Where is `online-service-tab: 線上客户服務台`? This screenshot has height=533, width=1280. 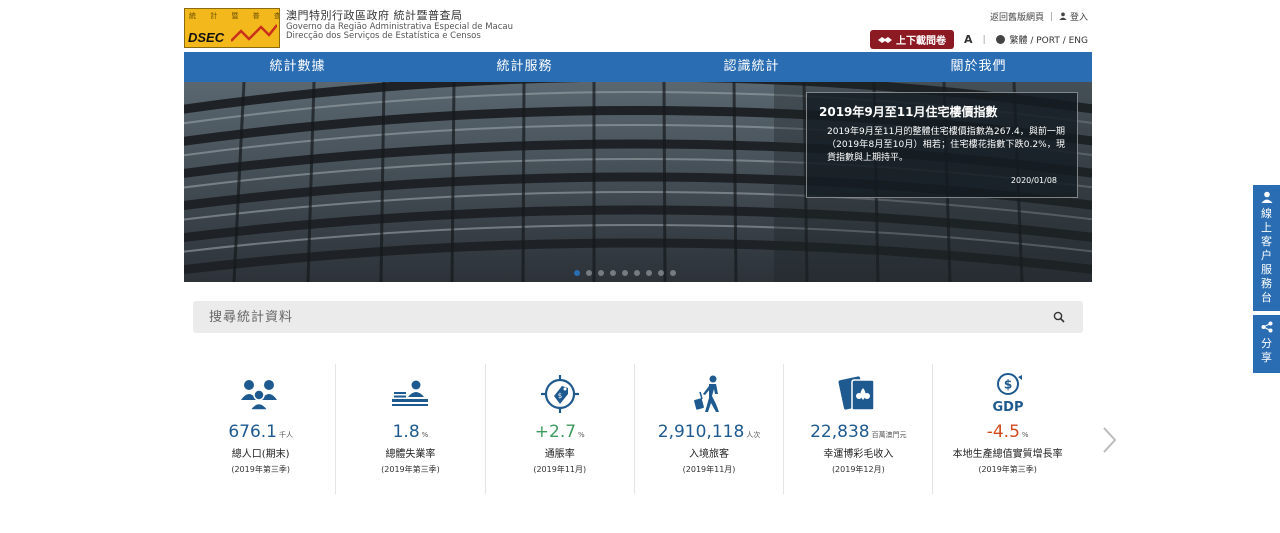
online-service-tab: 線上客户服務台 is located at coordinates (1266, 248).